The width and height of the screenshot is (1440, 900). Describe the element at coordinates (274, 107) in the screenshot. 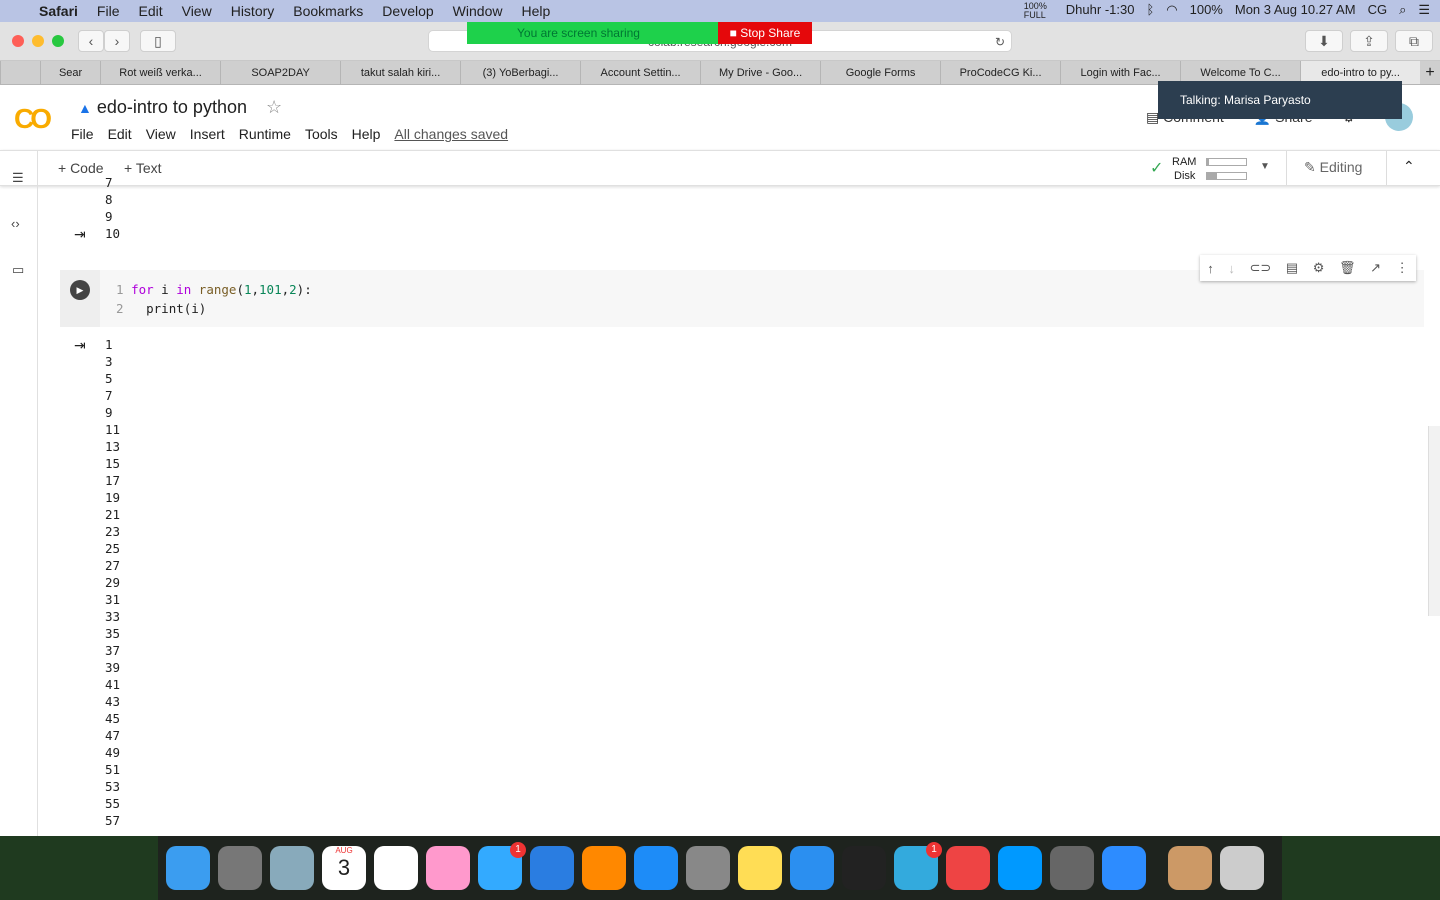

I see `star-icon: ☆` at that location.